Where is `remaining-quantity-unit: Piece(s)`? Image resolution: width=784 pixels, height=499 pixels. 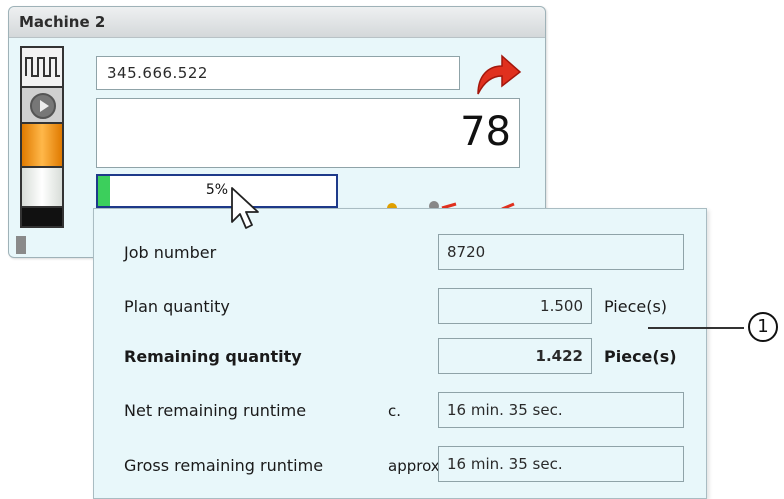 remaining-quantity-unit: Piece(s) is located at coordinates (640, 356).